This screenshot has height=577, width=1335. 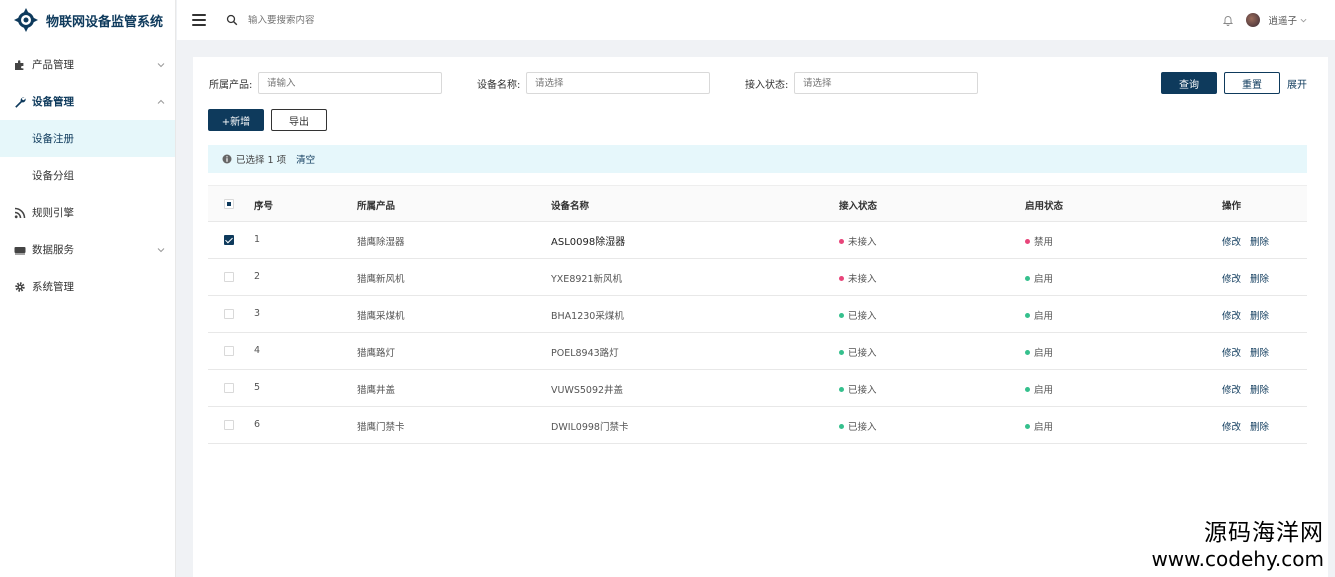 I want to click on row-product: 猎鹰路灯, so click(x=376, y=353).